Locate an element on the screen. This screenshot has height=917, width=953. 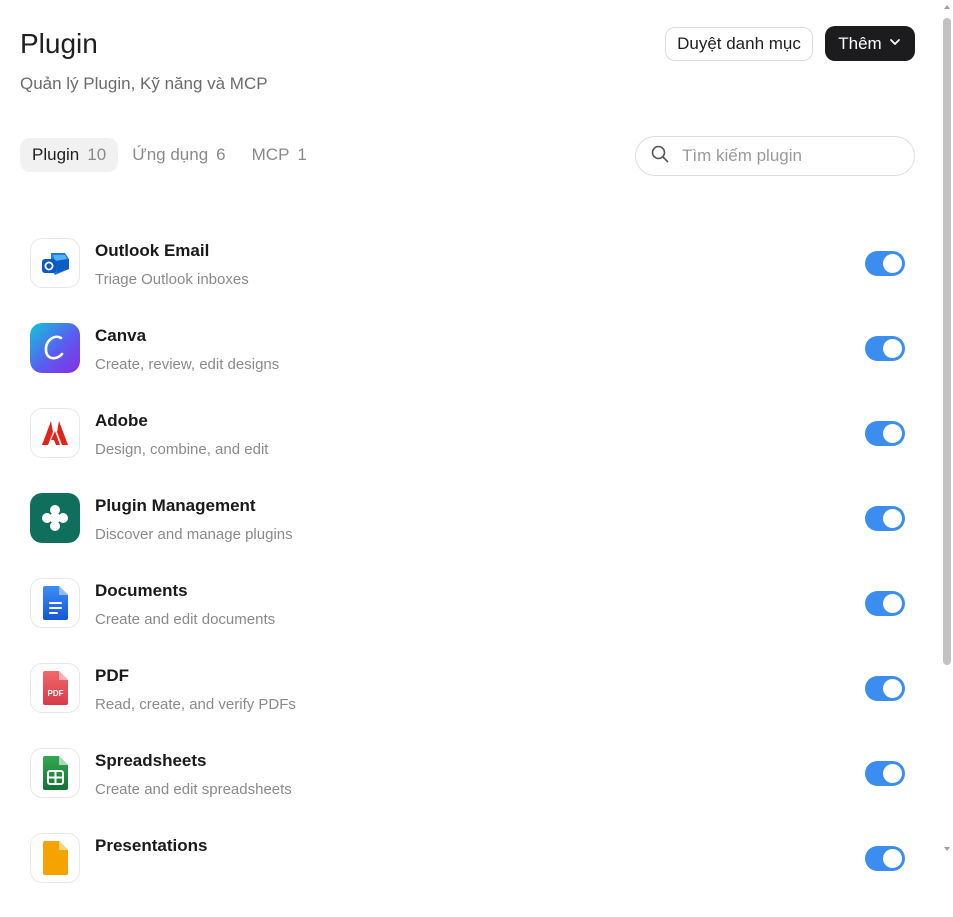
tab-mcp: MCP 1 is located at coordinates (279, 155).